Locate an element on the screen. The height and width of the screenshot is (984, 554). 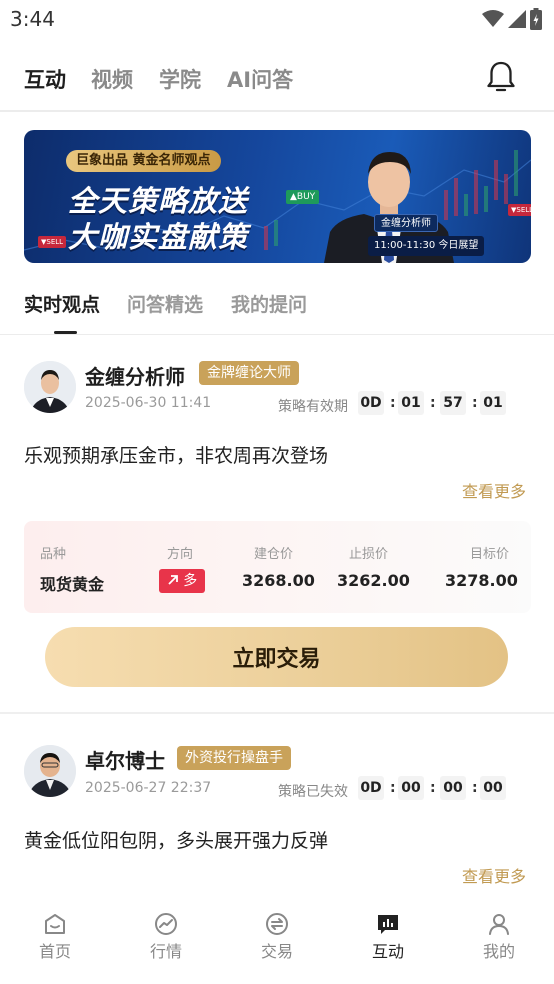
home-icon is located at coordinates (55, 924).